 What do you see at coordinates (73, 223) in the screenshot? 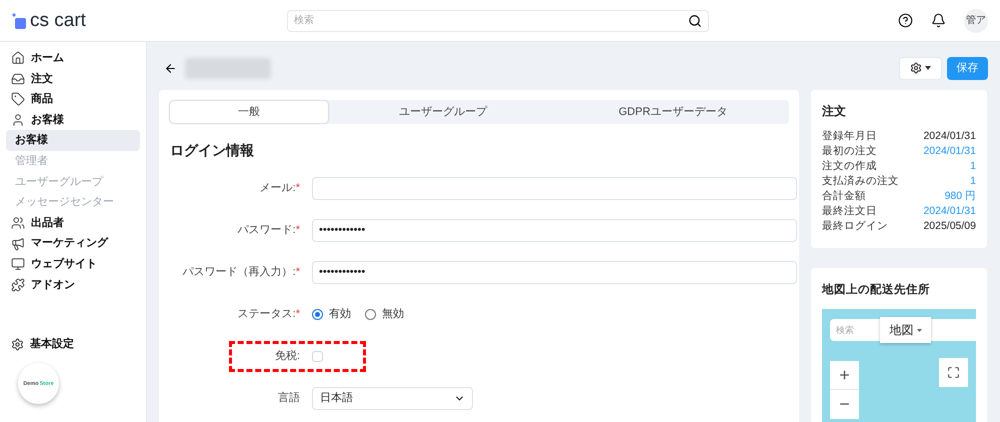
I see `sidebar-item: 出品者` at bounding box center [73, 223].